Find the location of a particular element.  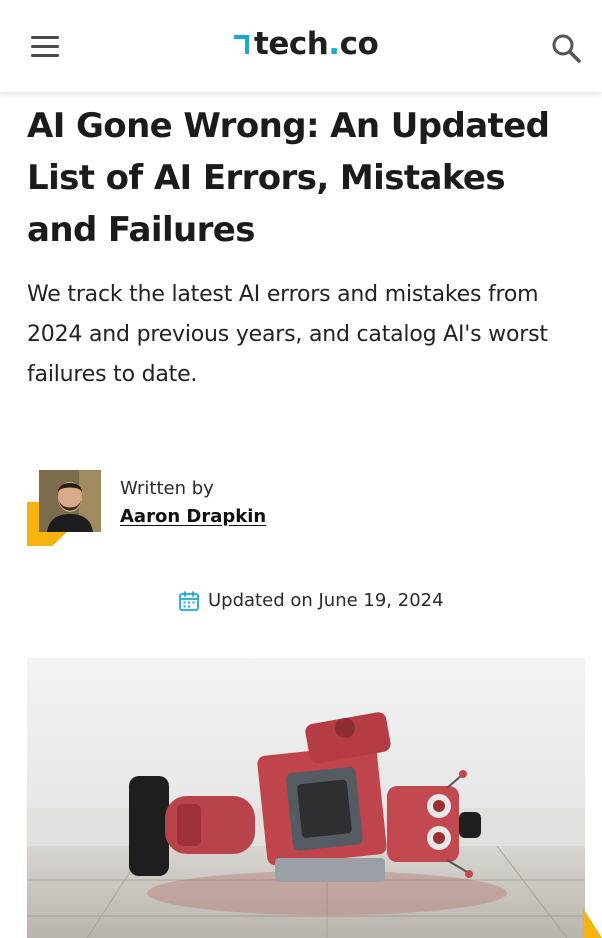

site-header: tech.co is located at coordinates (301, 46).